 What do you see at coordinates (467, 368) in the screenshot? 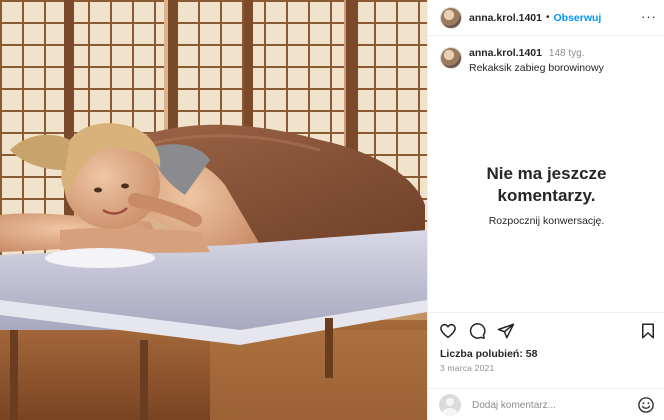
I see `post-date: 3 marca 2021` at bounding box center [467, 368].